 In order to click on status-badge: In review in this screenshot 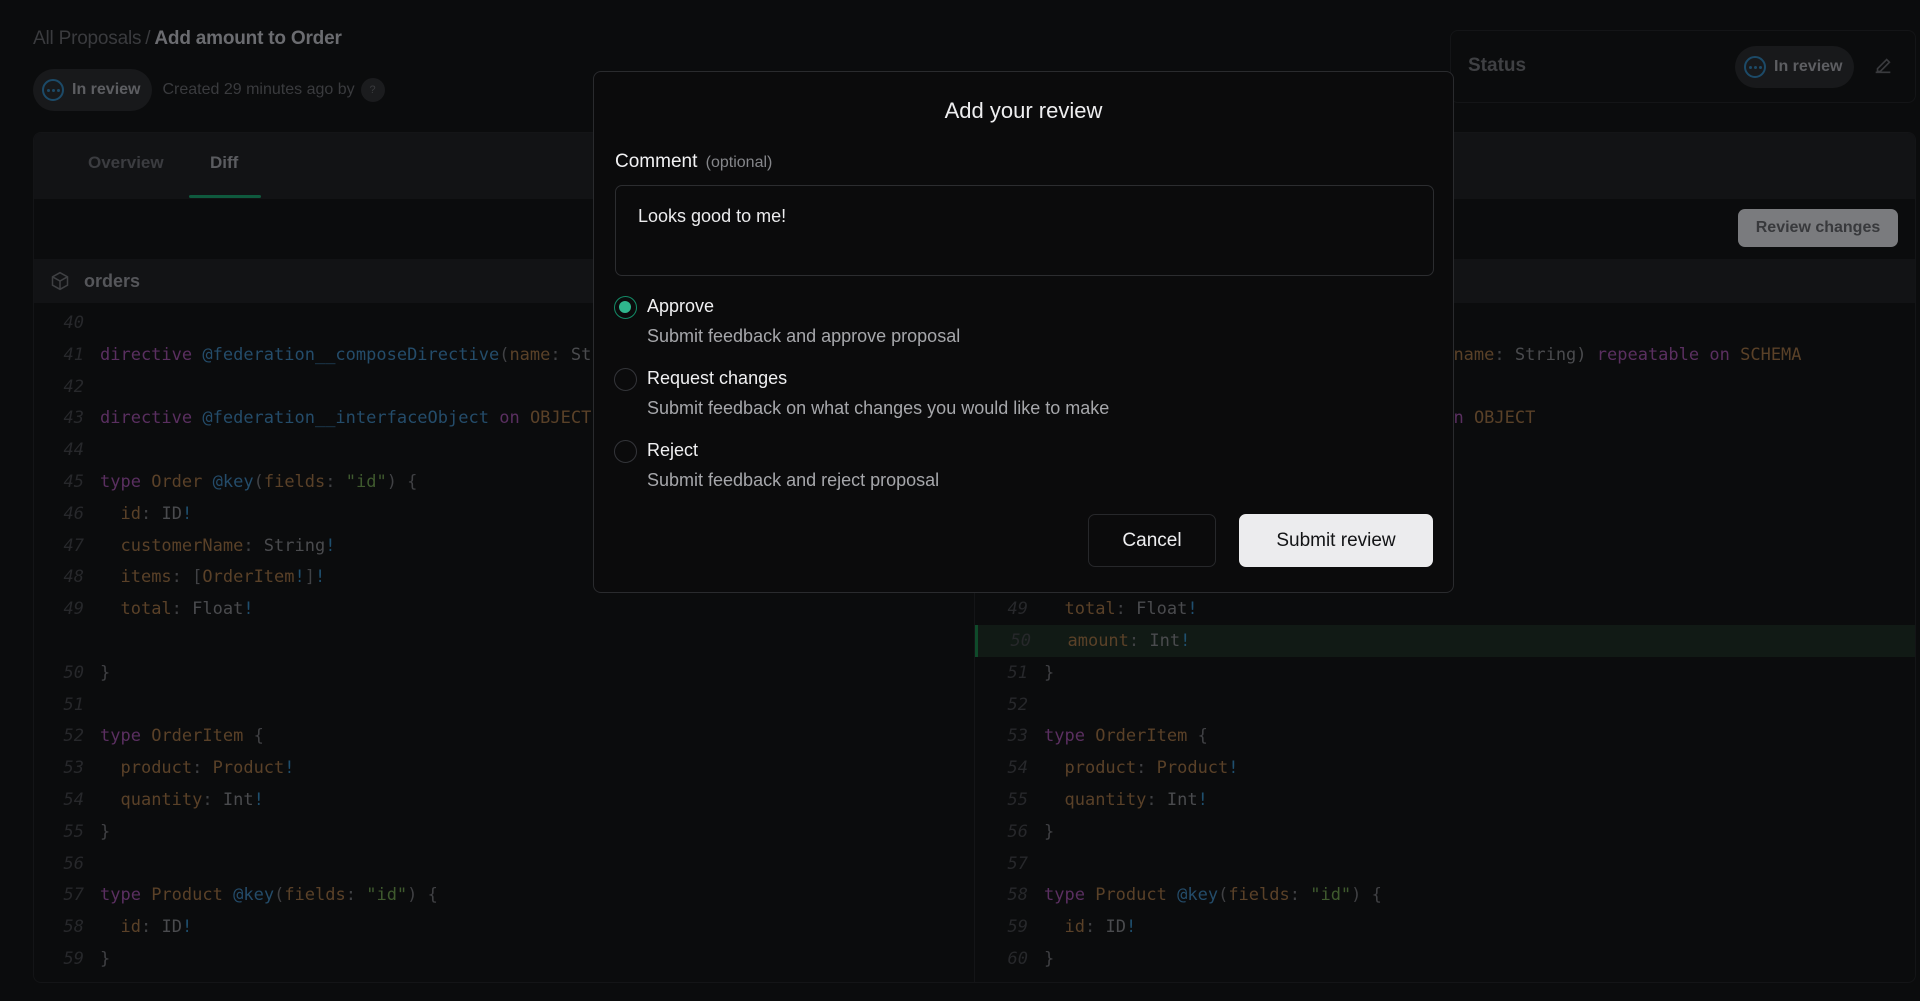, I will do `click(93, 90)`.